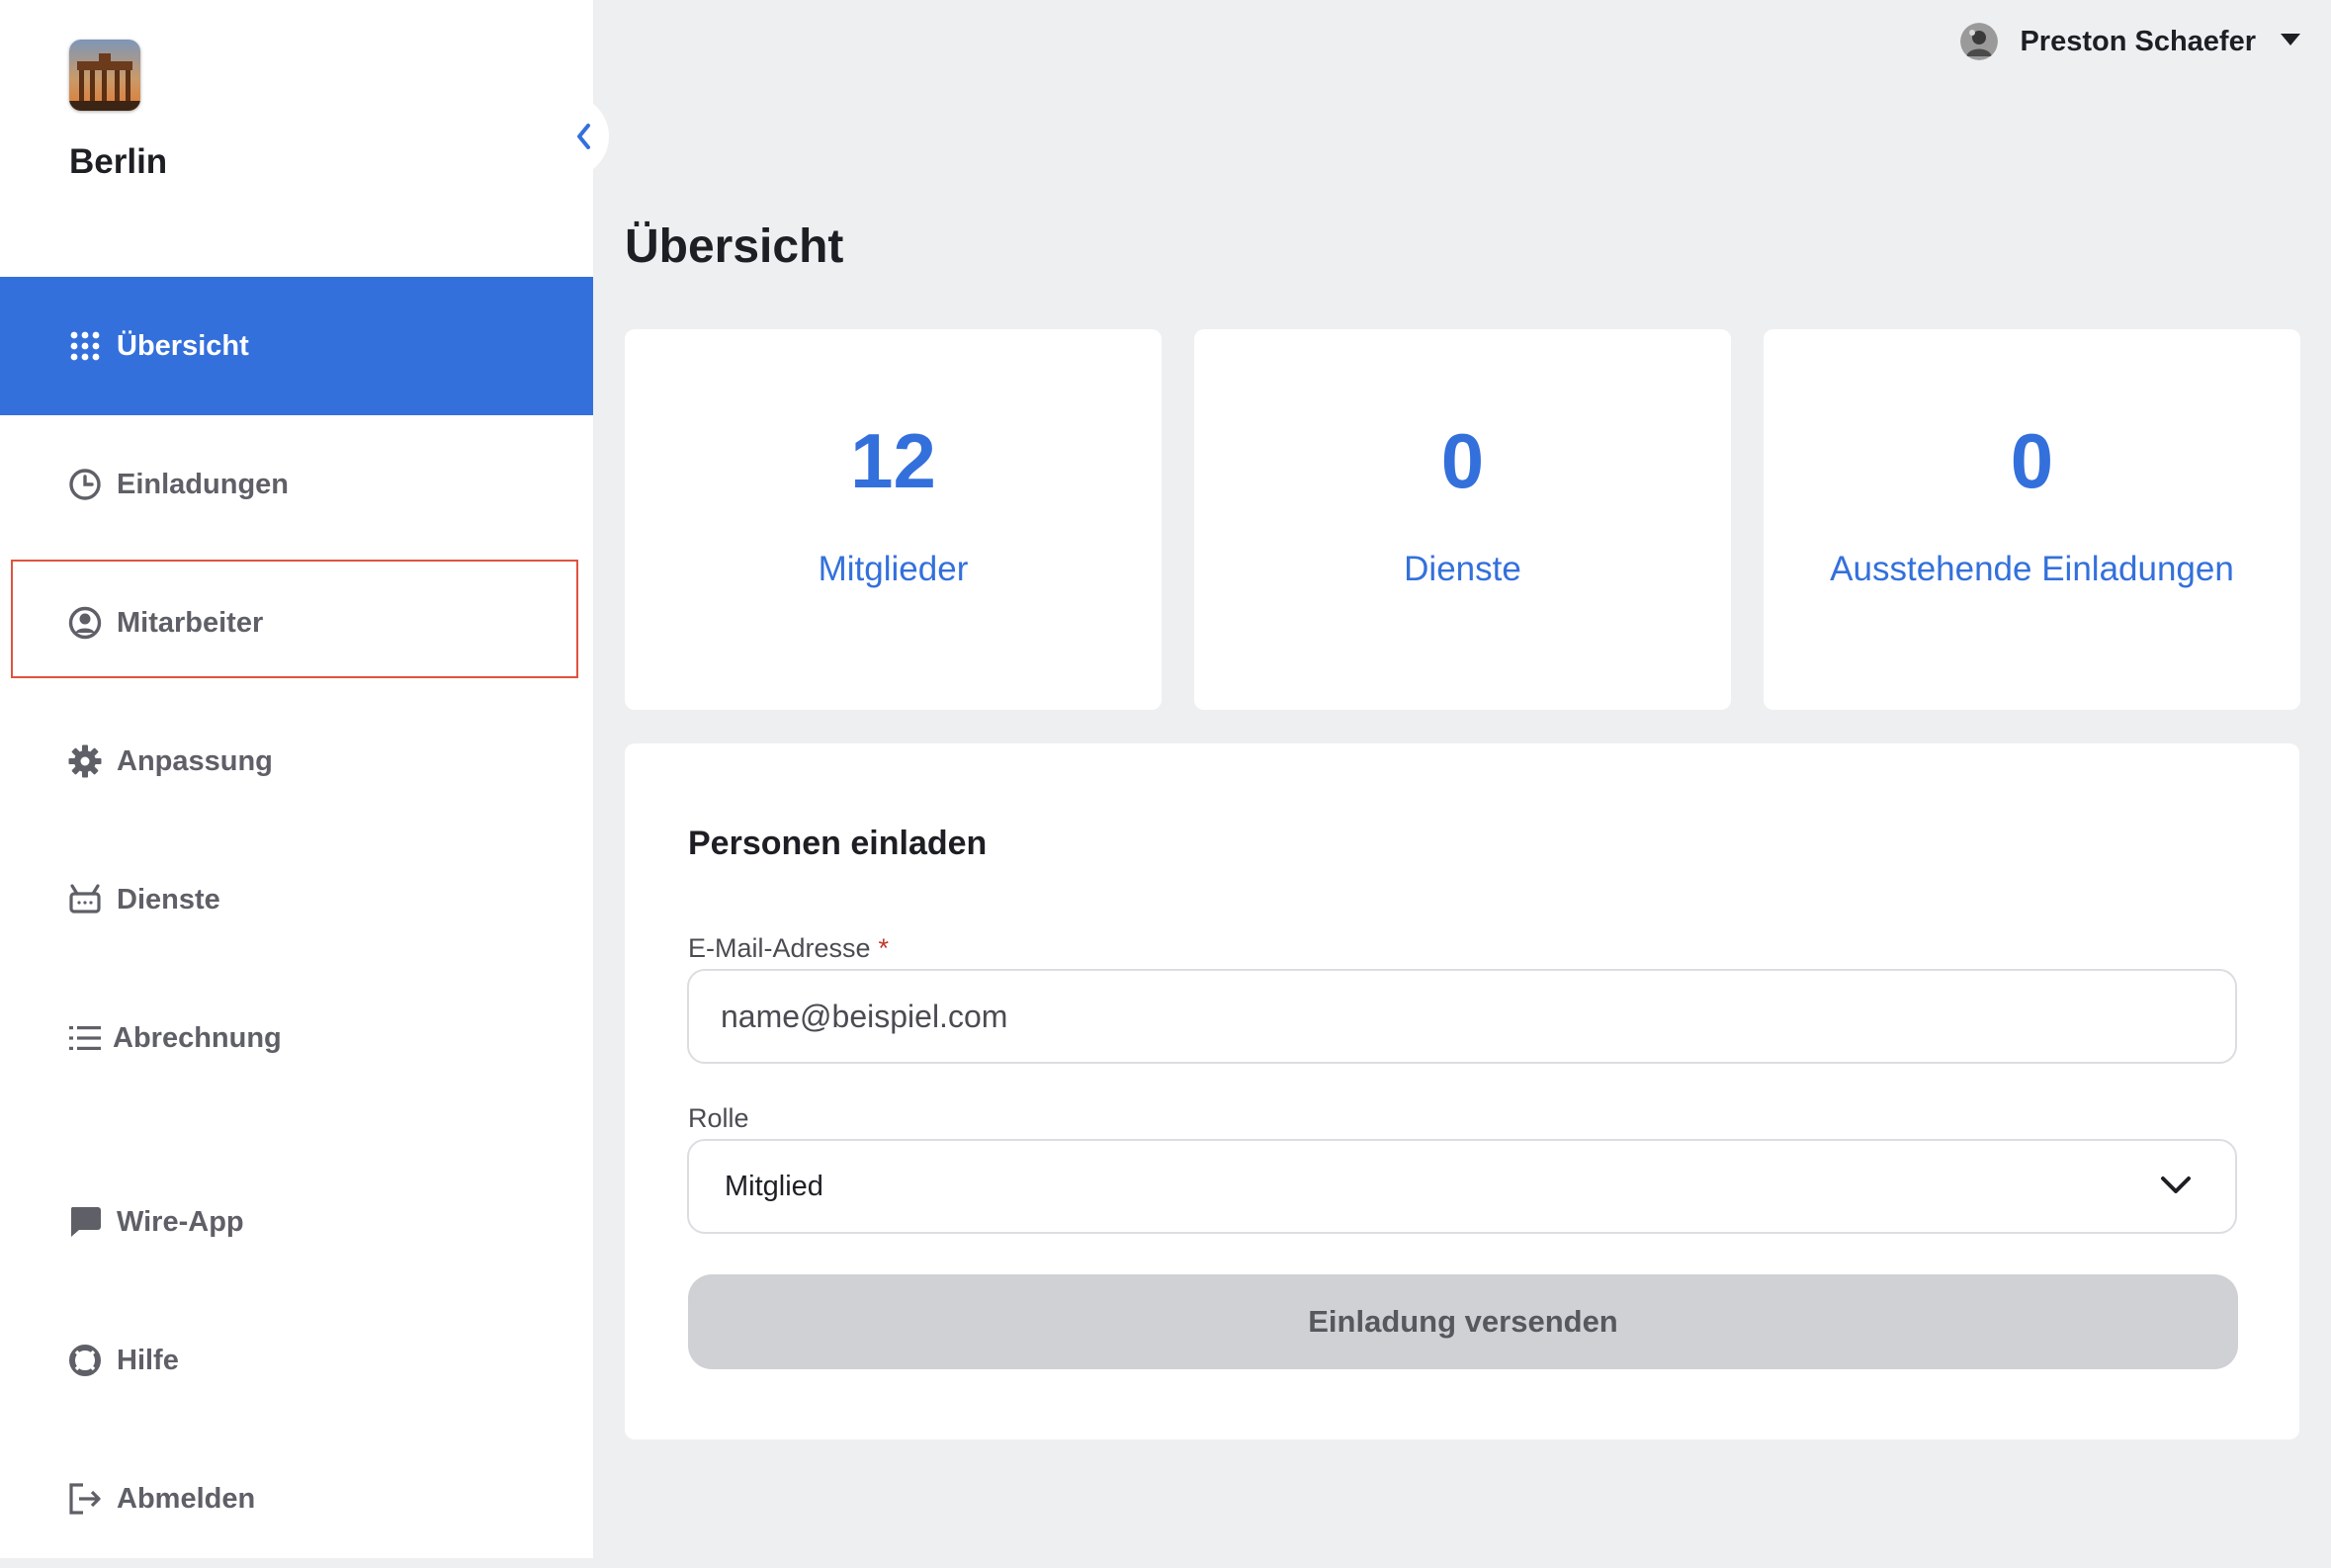  Describe the element at coordinates (85, 1038) in the screenshot. I see `list-icon` at that location.